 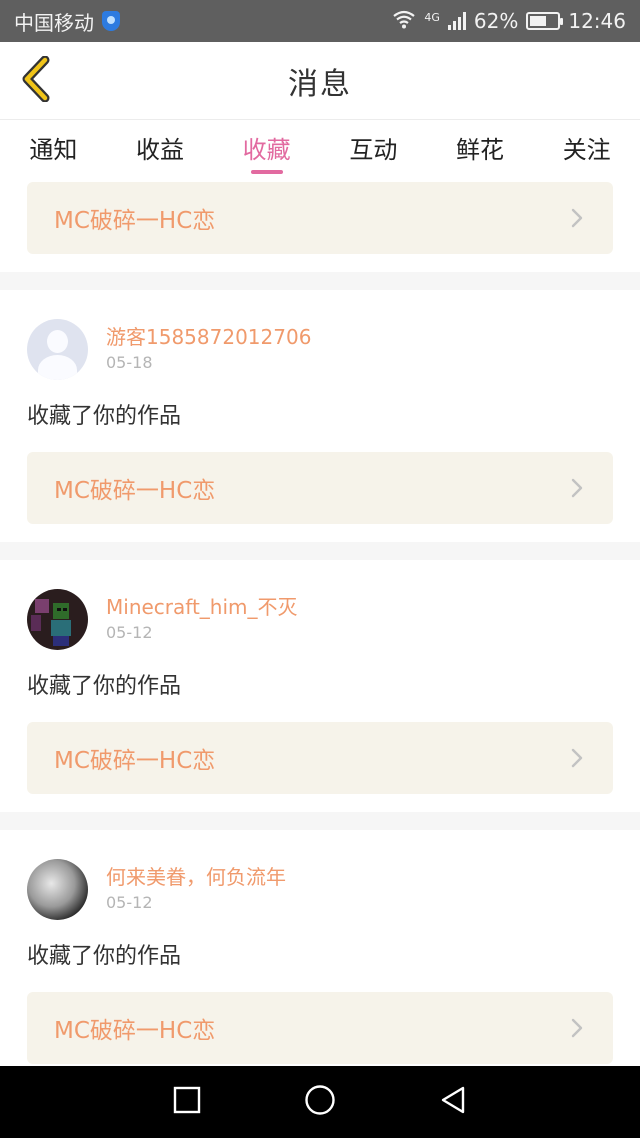 I want to click on user-row: 游客1585872012706 05-18, so click(x=320, y=349).